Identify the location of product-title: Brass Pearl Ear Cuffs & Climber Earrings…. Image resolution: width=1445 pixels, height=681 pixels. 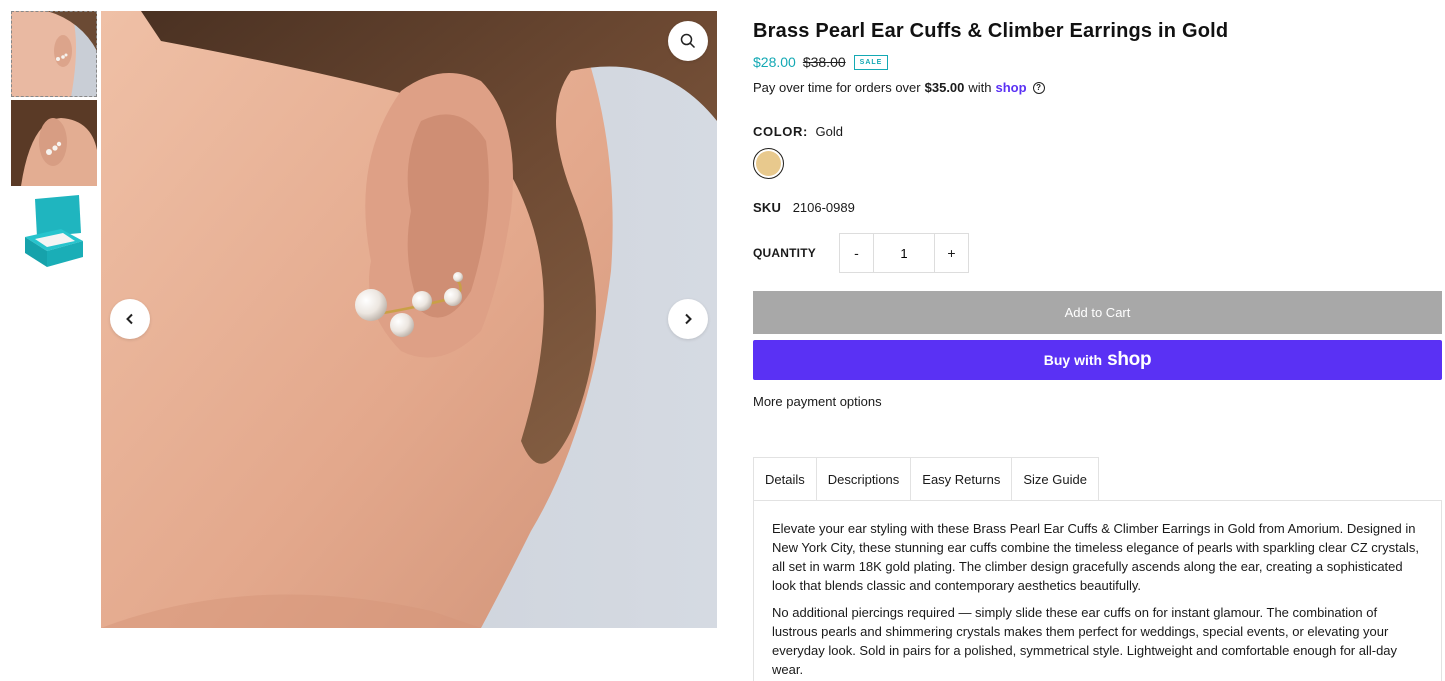
(991, 31).